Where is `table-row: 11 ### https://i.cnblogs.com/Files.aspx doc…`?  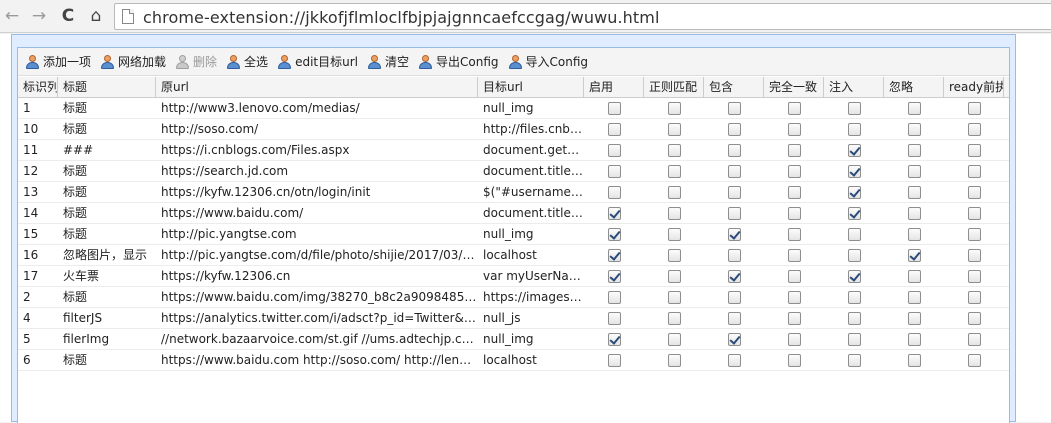
table-row: 11 ### https://i.cnblogs.com/Files.aspx doc… is located at coordinates (513, 150).